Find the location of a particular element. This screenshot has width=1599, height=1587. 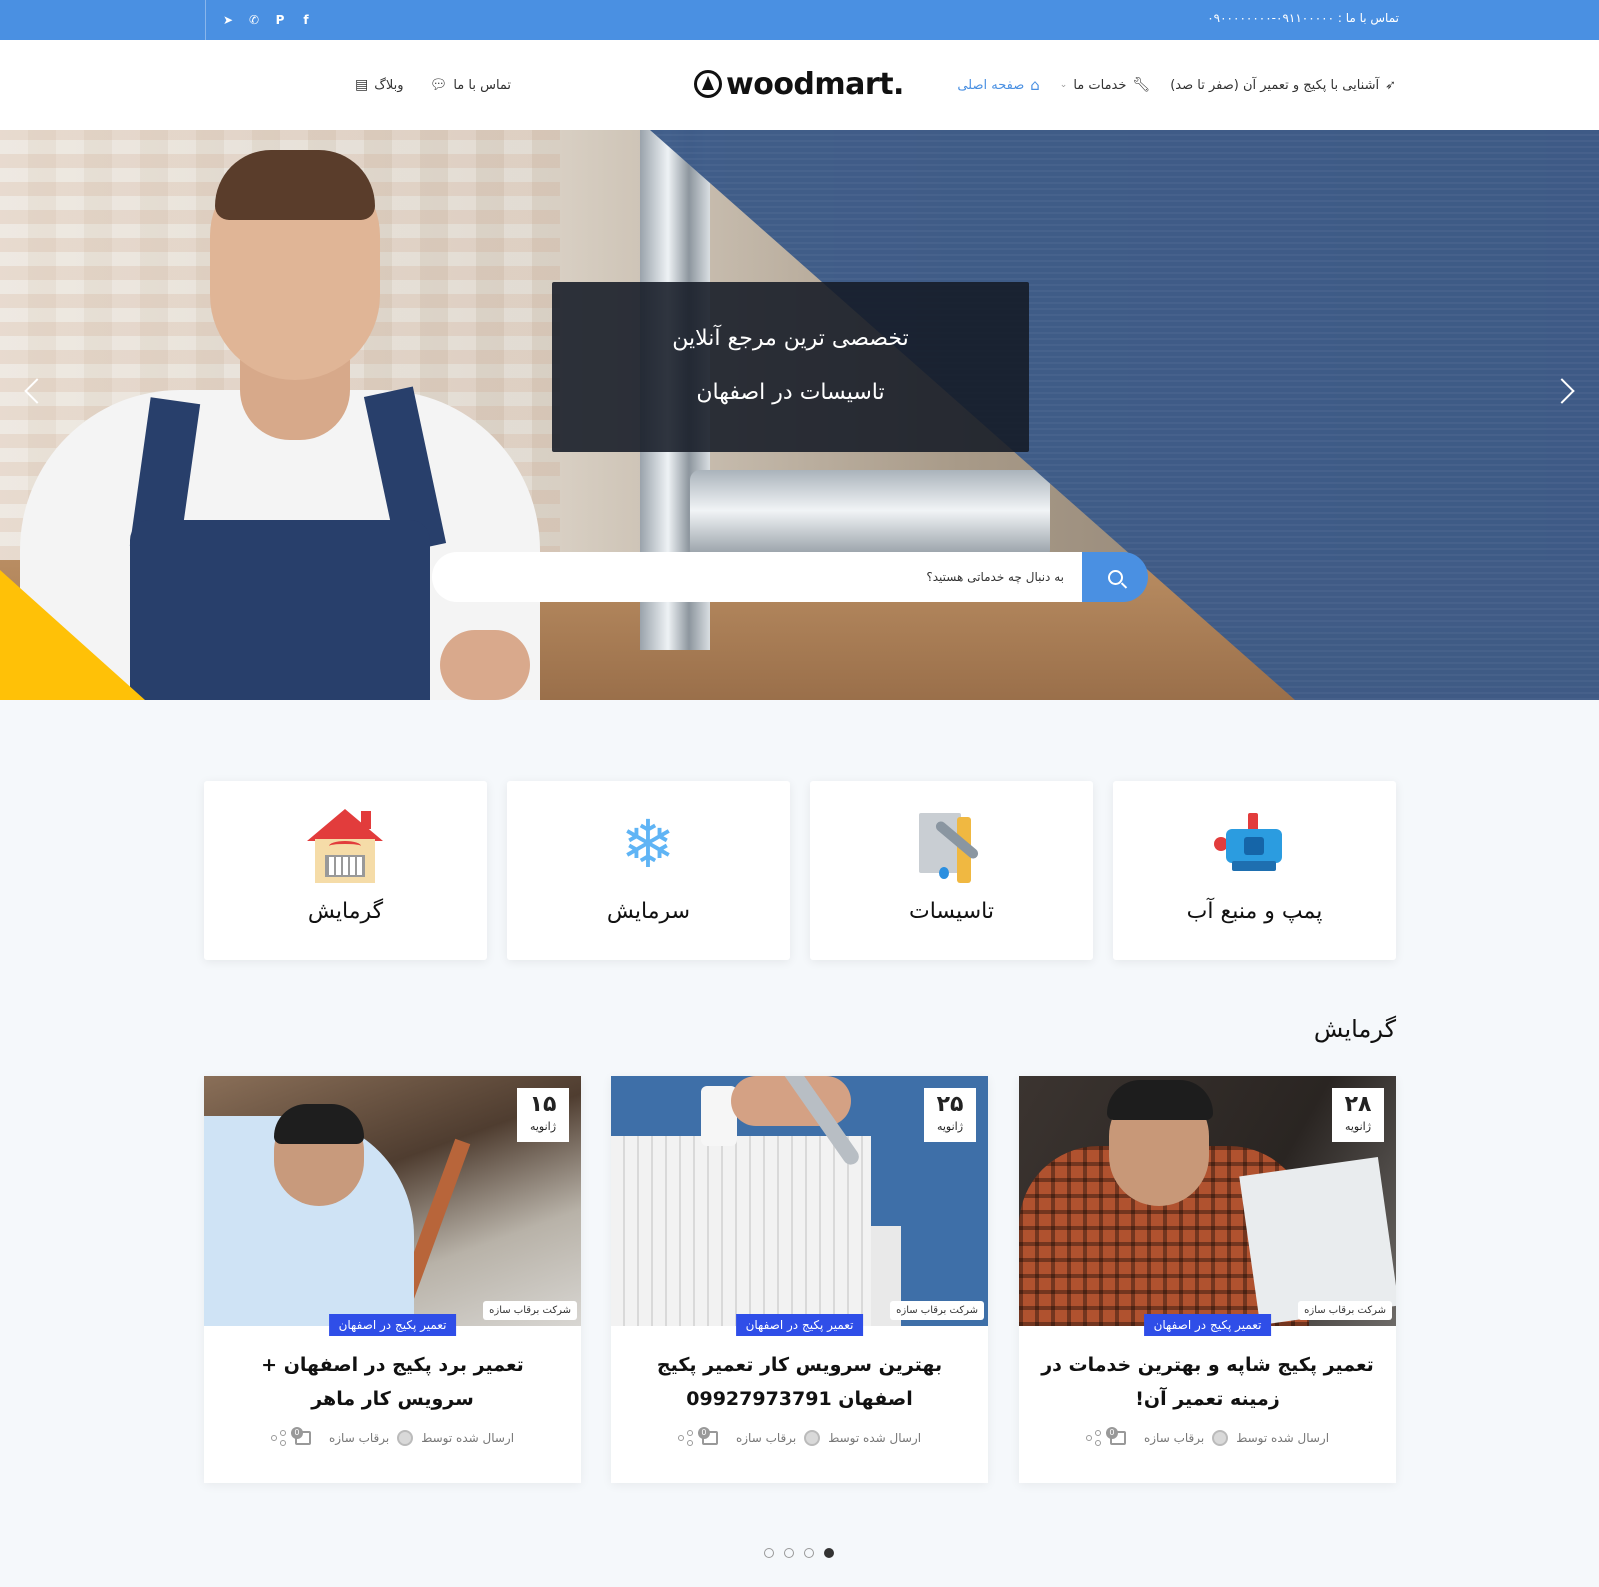

hero-line-1: تخصصی ترین مرجع آنلاین is located at coordinates (790, 338).